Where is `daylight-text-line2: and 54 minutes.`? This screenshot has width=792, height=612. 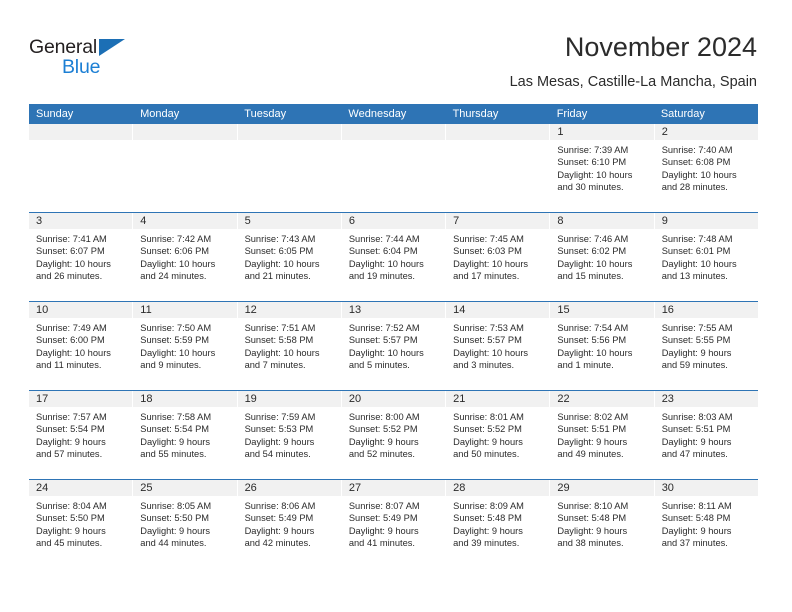
daylight-text-line2: and 54 minutes. is located at coordinates (277, 453).